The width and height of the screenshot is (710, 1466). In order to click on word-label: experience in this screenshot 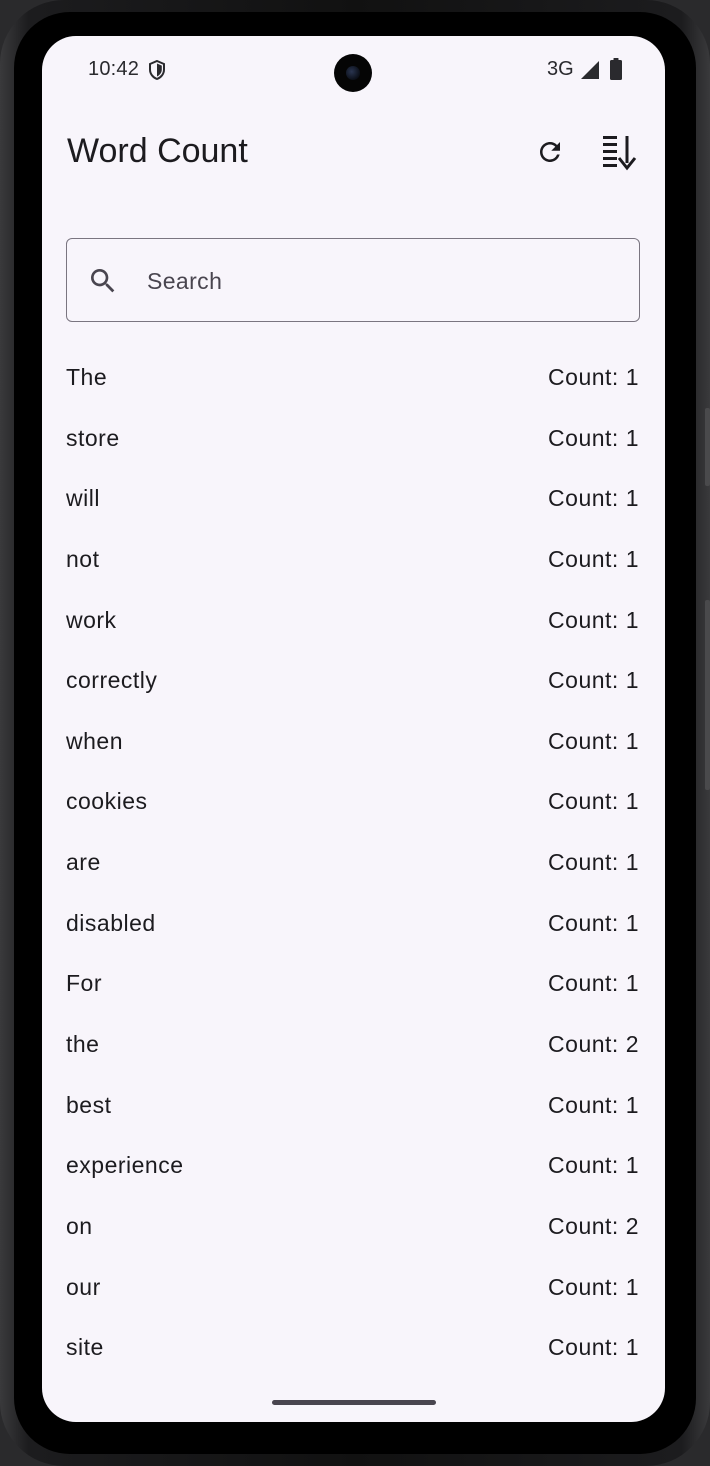, I will do `click(125, 1165)`.